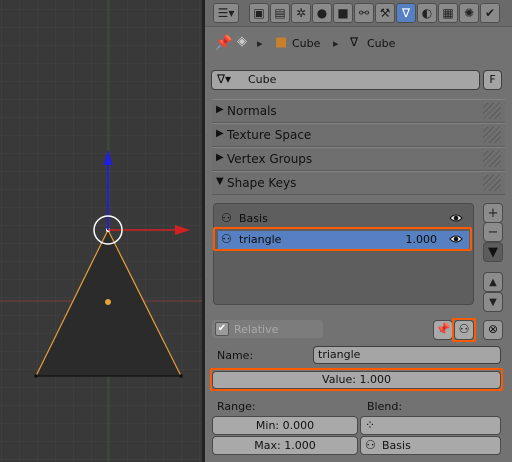 This screenshot has height=462, width=512. Describe the element at coordinates (358, 159) in the screenshot. I see `panel-vertex-groups: ▶ Vertex Groups` at that location.